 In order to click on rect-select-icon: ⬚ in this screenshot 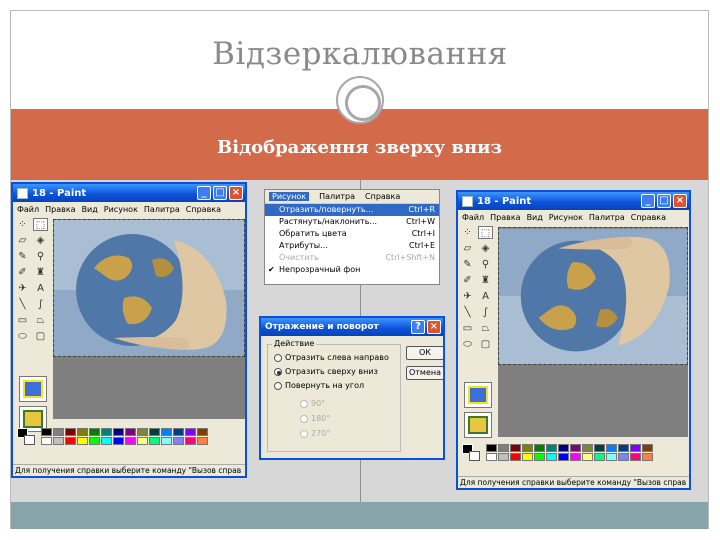, I will do `click(485, 232)`.